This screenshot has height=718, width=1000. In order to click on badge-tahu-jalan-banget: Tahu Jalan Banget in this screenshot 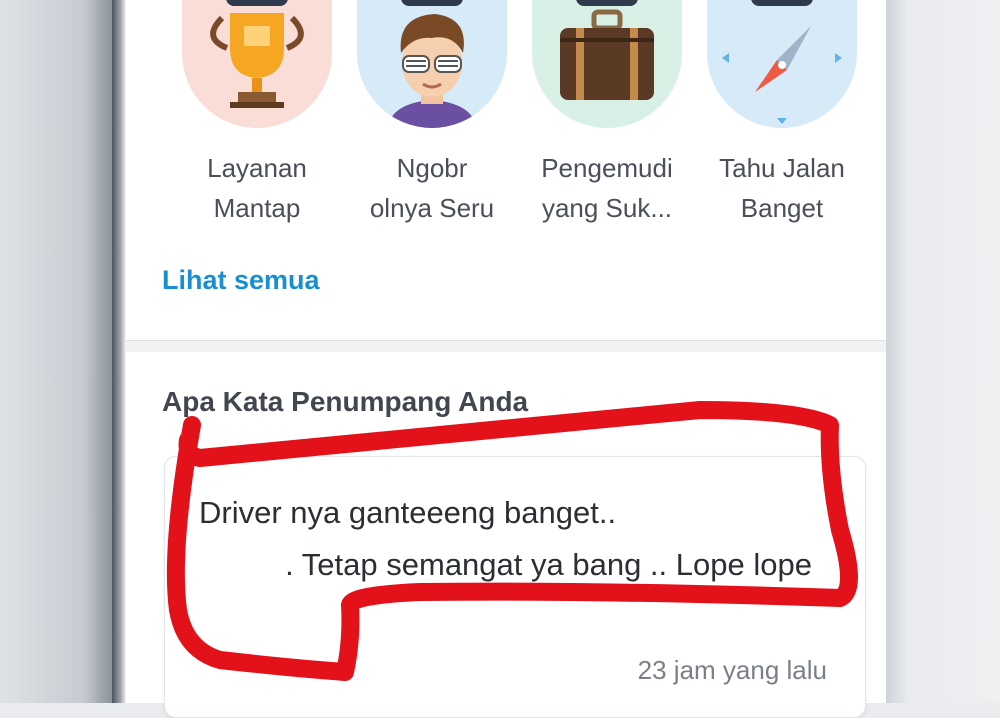, I will do `click(782, 114)`.